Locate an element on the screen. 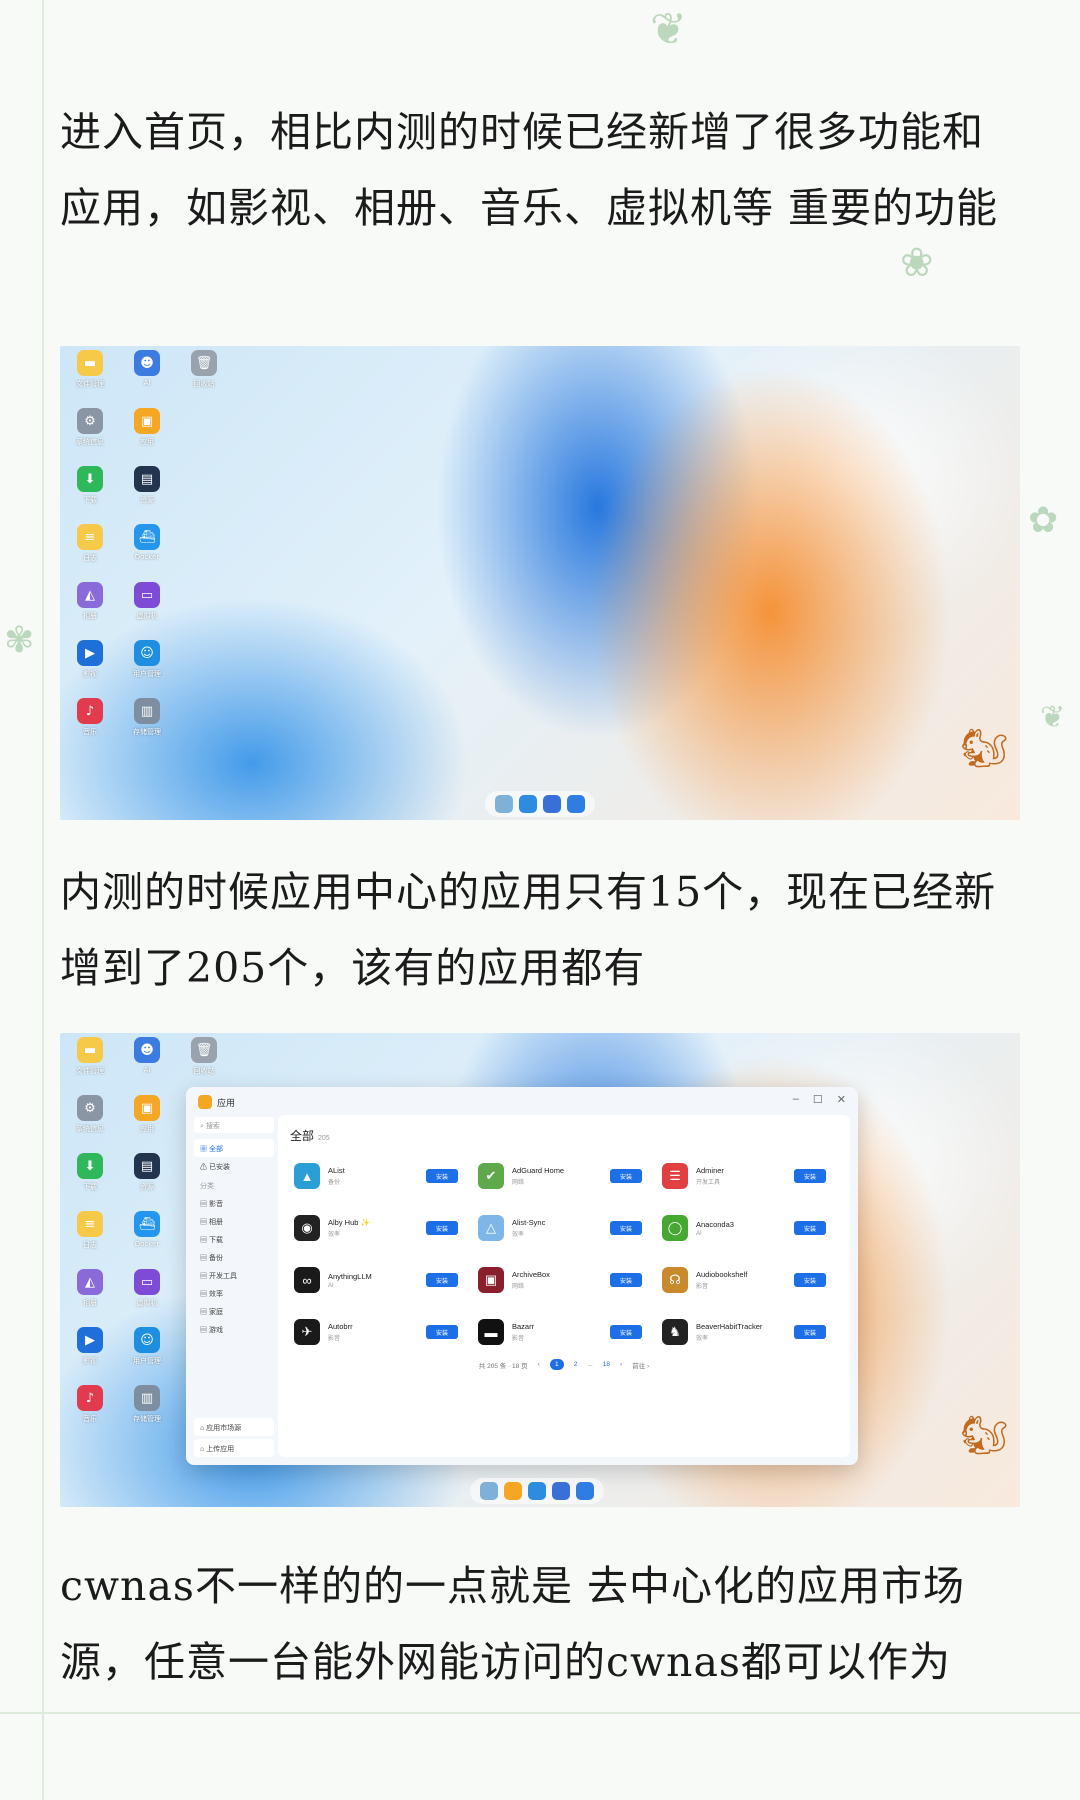 This screenshot has width=1080, height=1800. sidebar-category-item: ▤ 家庭 is located at coordinates (234, 1311).